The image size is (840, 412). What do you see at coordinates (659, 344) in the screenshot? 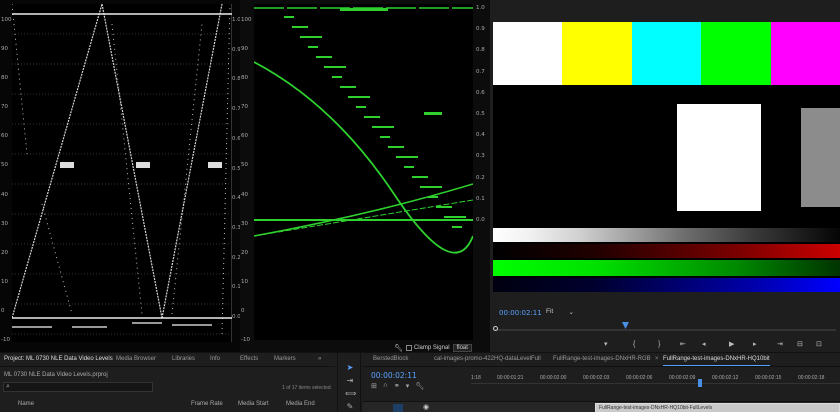
I see `mark-out-icon: }` at bounding box center [659, 344].